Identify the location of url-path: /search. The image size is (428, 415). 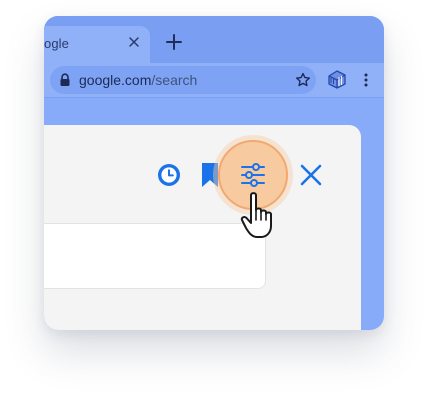
(174, 80).